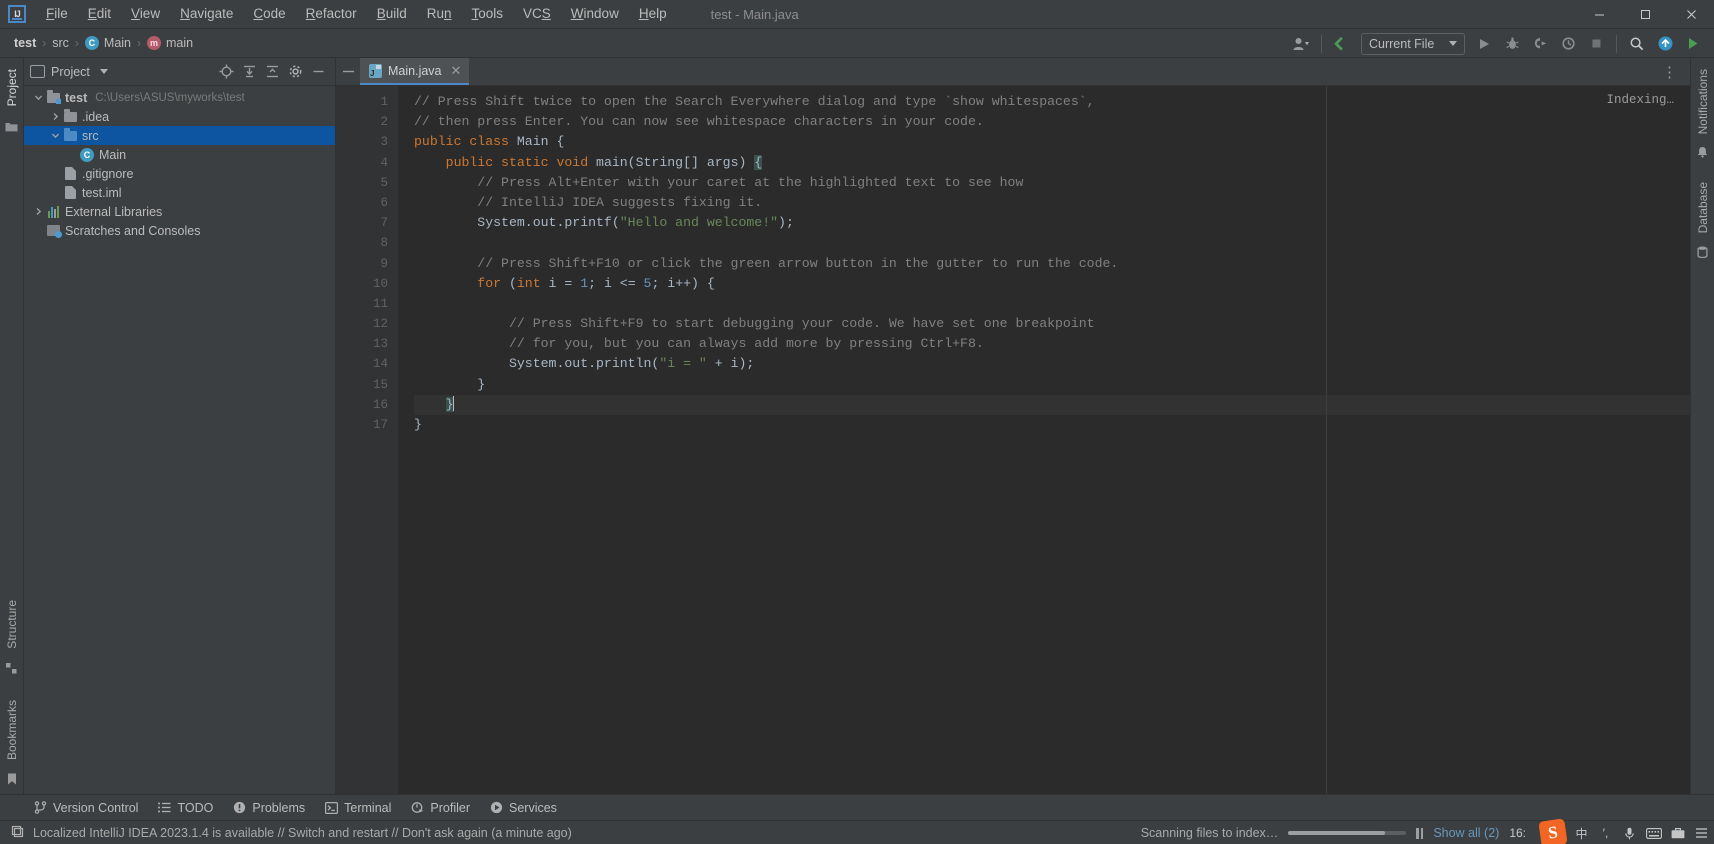 Image resolution: width=1714 pixels, height=844 pixels. I want to click on maximize-button, so click(1645, 14).